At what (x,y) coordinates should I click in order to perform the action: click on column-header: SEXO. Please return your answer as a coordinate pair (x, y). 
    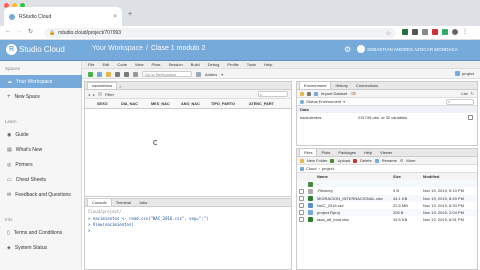
    Looking at the image, I should click on (109, 104).